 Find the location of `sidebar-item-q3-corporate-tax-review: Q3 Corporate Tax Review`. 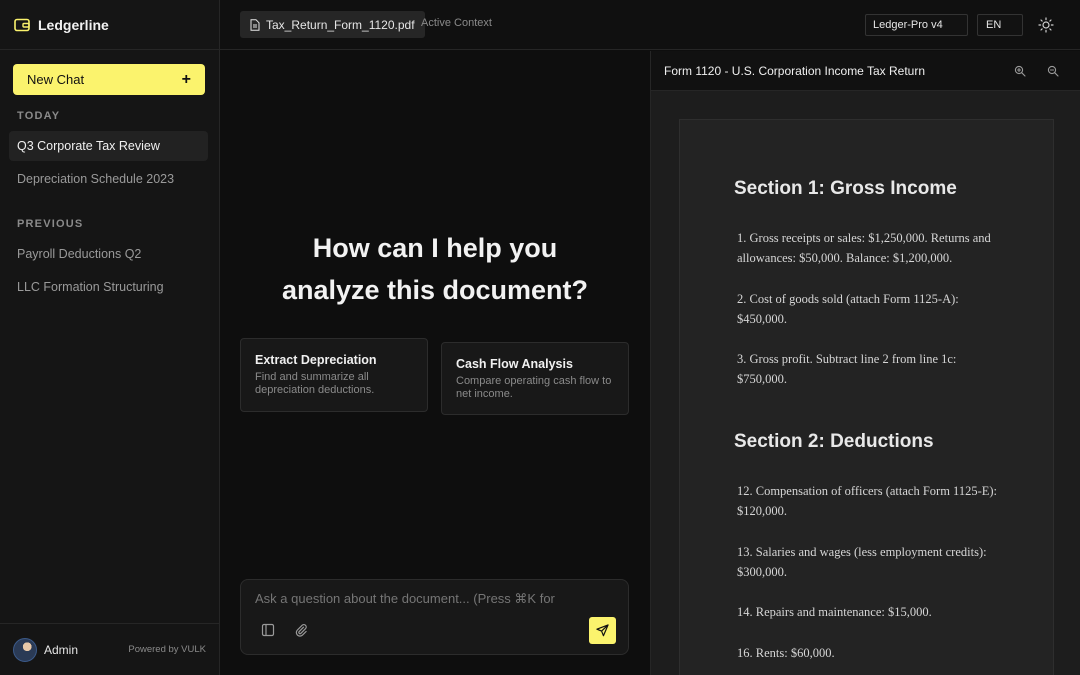

sidebar-item-q3-corporate-tax-review: Q3 Corporate Tax Review is located at coordinates (108, 146).